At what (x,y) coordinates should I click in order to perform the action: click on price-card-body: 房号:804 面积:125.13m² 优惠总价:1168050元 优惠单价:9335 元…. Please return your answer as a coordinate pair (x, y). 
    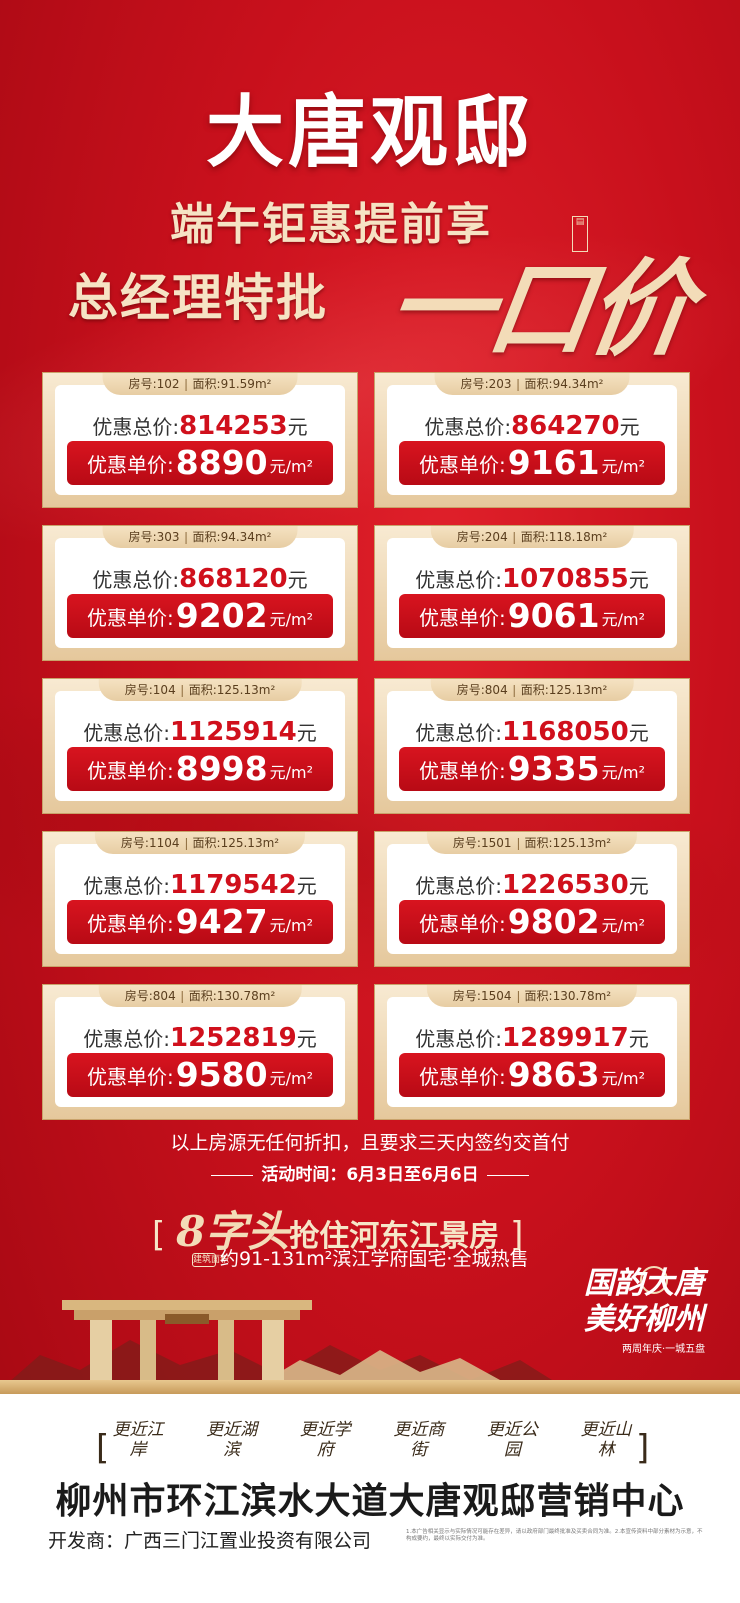
    Looking at the image, I should click on (532, 740).